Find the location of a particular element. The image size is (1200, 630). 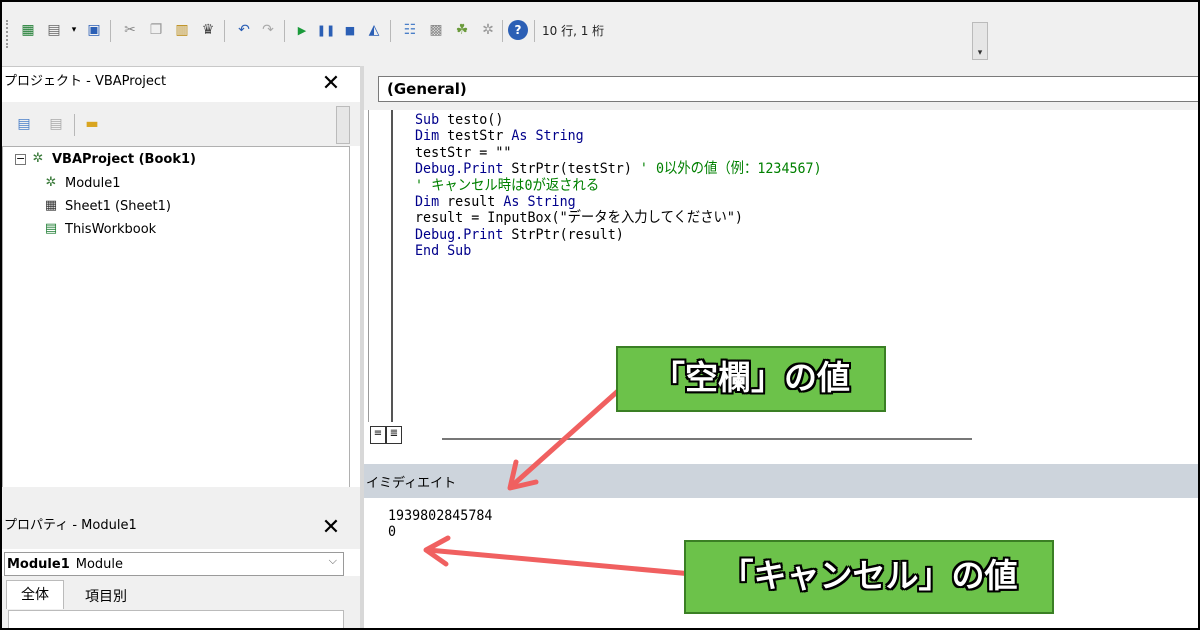

properties-tabs: 全体 項目別 is located at coordinates (181, 602).